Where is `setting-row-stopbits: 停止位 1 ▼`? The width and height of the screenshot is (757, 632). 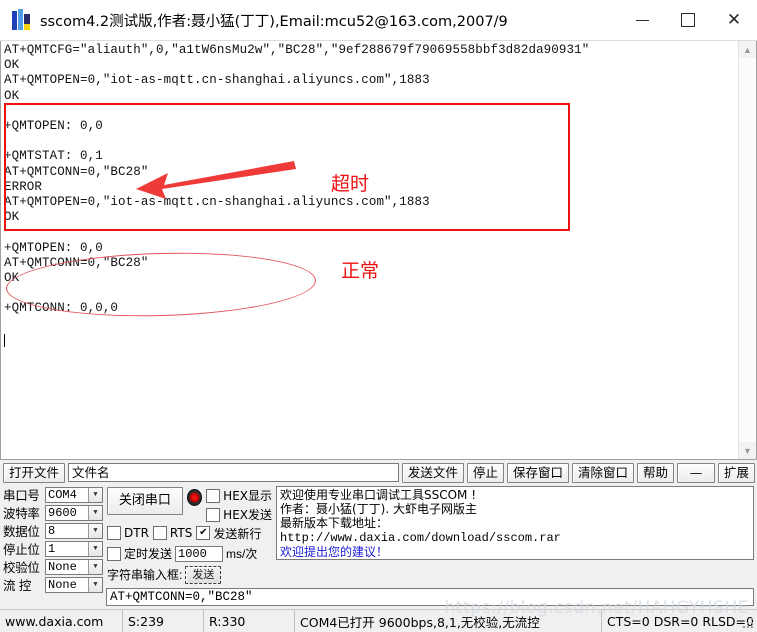 setting-row-stopbits: 停止位 1 ▼ is located at coordinates (53, 548).